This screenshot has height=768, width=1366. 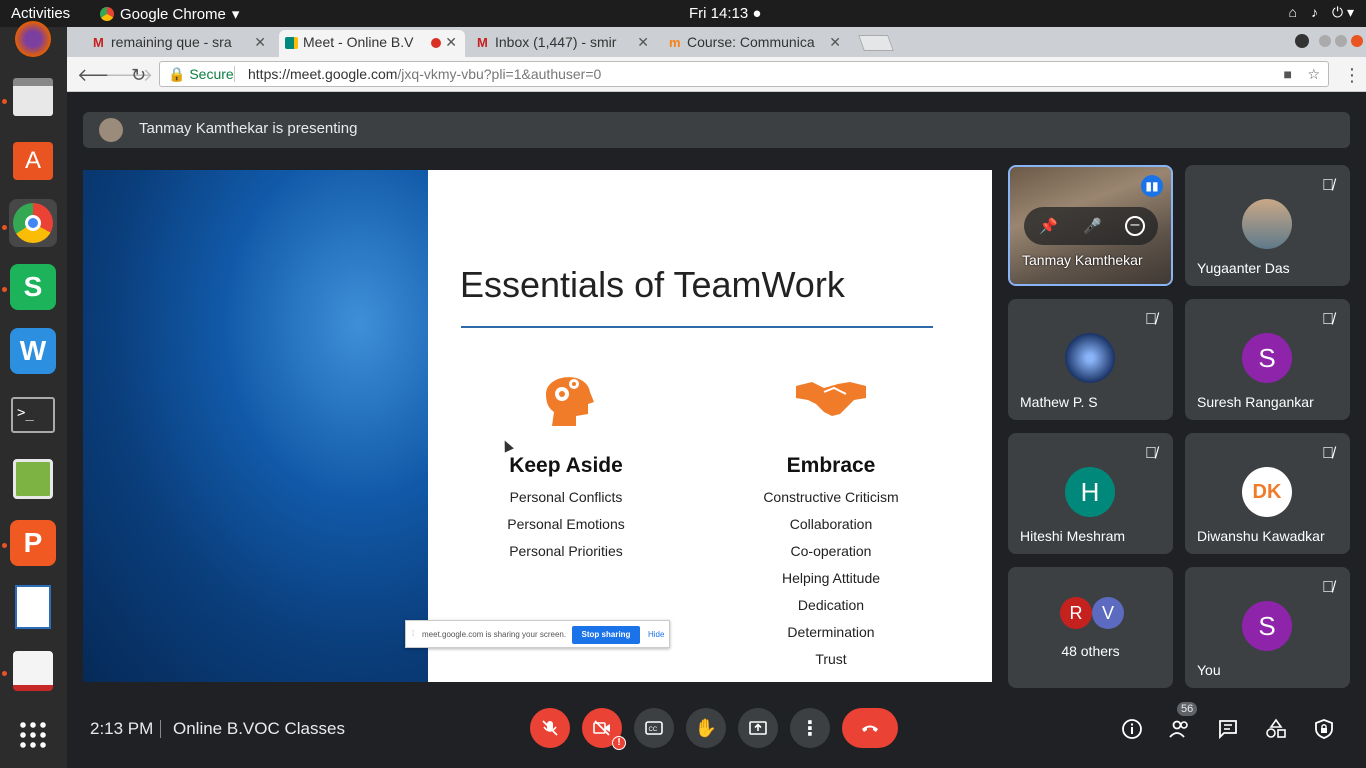 I want to click on clock: Fri 14:13 ●, so click(x=725, y=13).